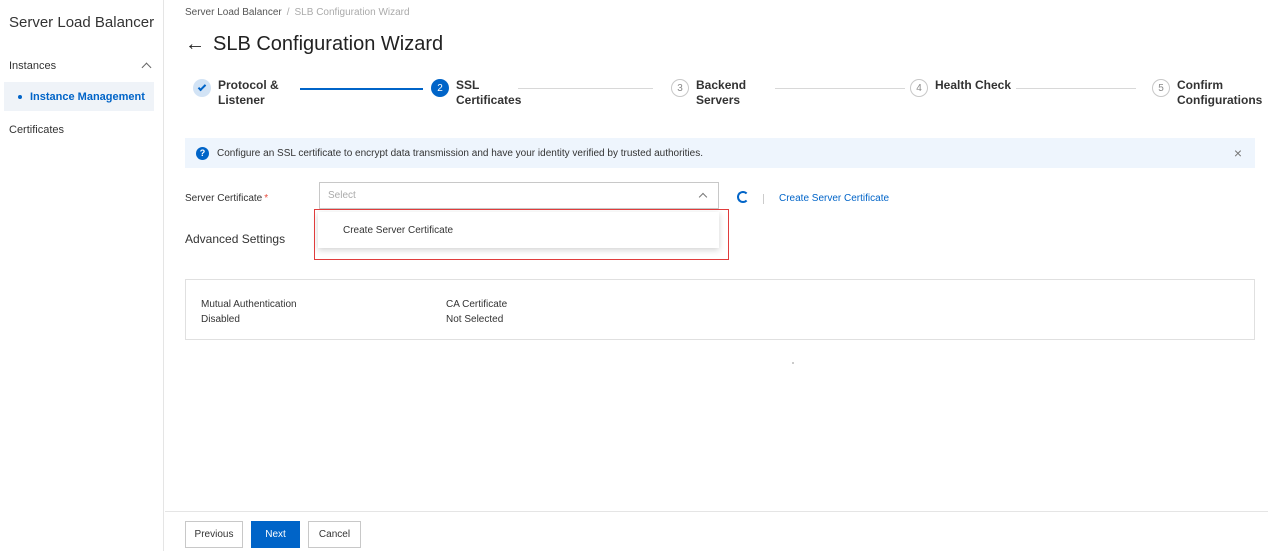 This screenshot has height=551, width=1268. I want to click on step-label: SSL Certificates, so click(489, 92).